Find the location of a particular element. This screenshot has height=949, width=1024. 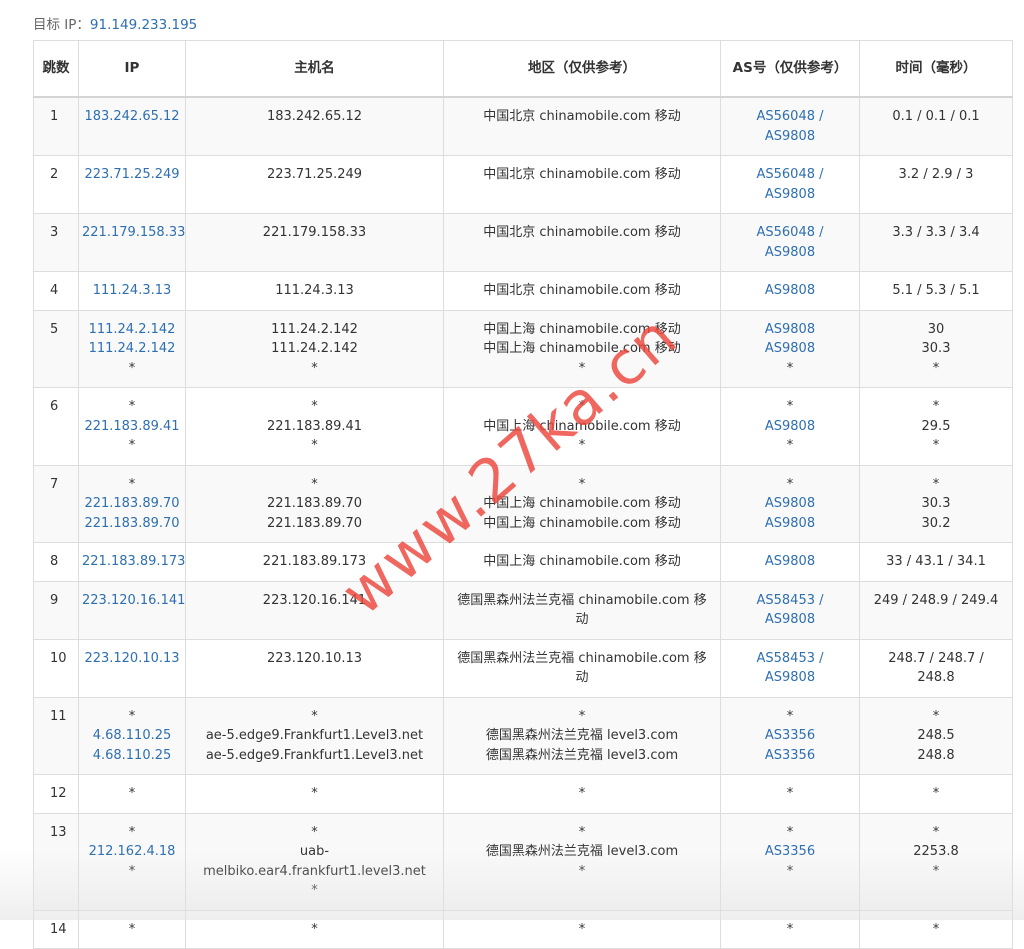

hop-number: 3 is located at coordinates (56, 242).